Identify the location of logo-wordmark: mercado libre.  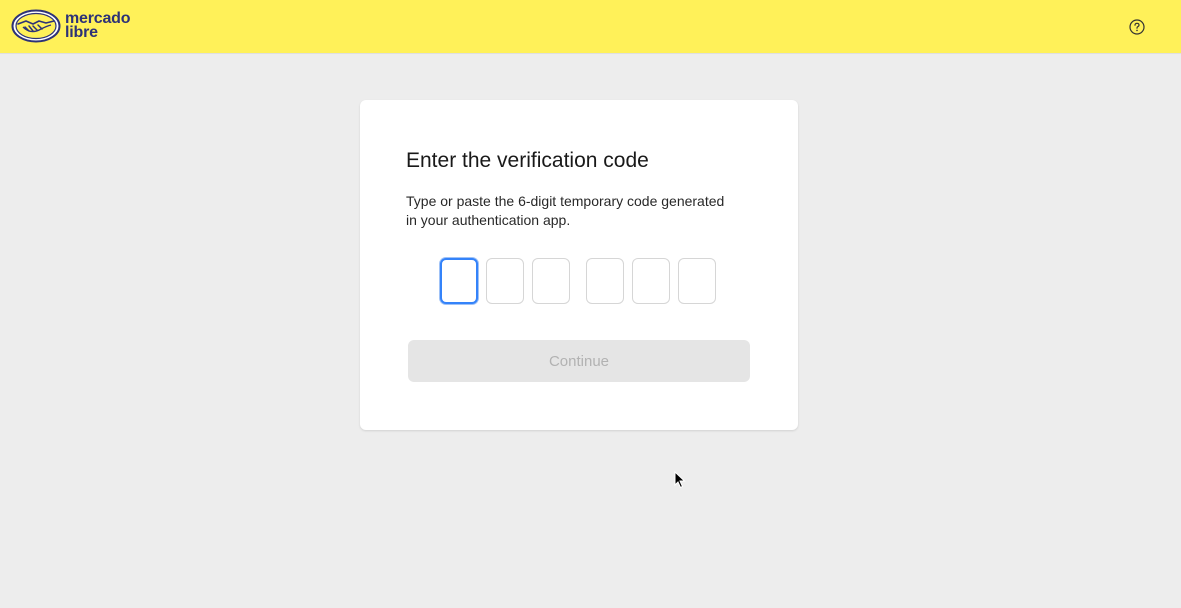
(97, 26).